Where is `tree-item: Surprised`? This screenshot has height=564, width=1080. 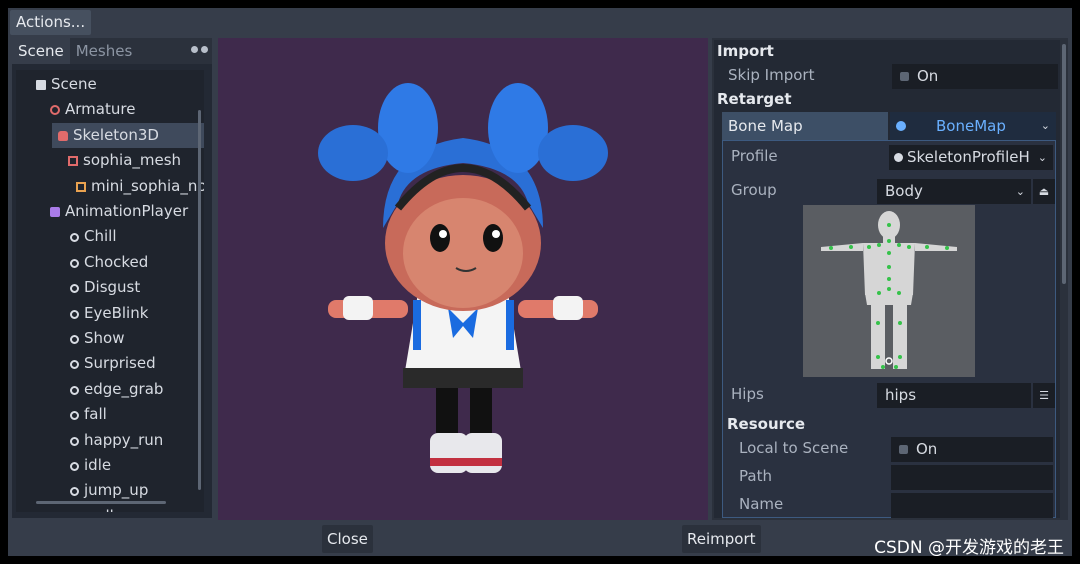
tree-item: Surprised is located at coordinates (86, 363).